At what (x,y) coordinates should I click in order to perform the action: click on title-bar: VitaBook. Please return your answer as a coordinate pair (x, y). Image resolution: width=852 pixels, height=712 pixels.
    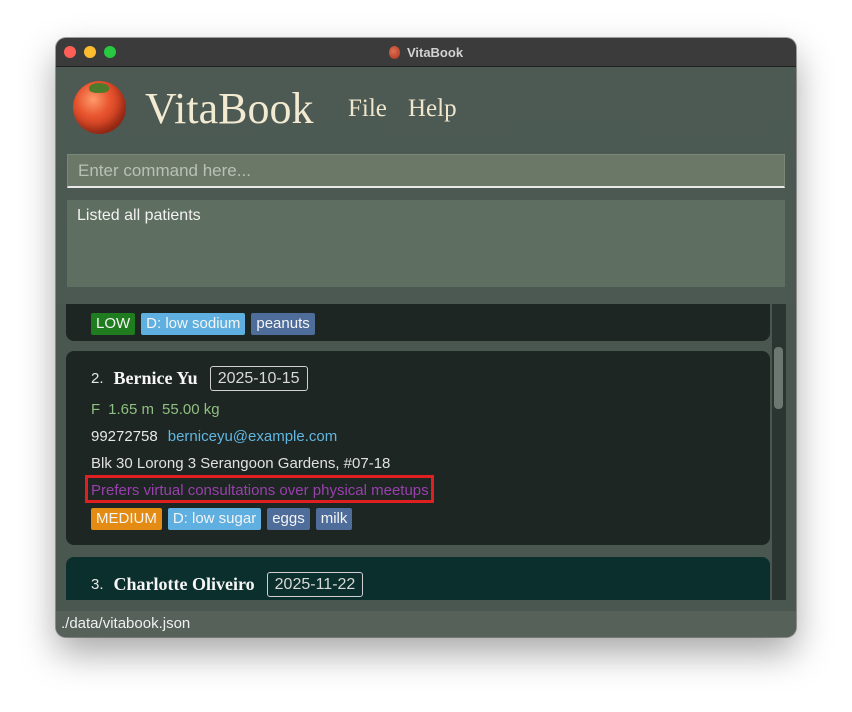
    Looking at the image, I should click on (426, 52).